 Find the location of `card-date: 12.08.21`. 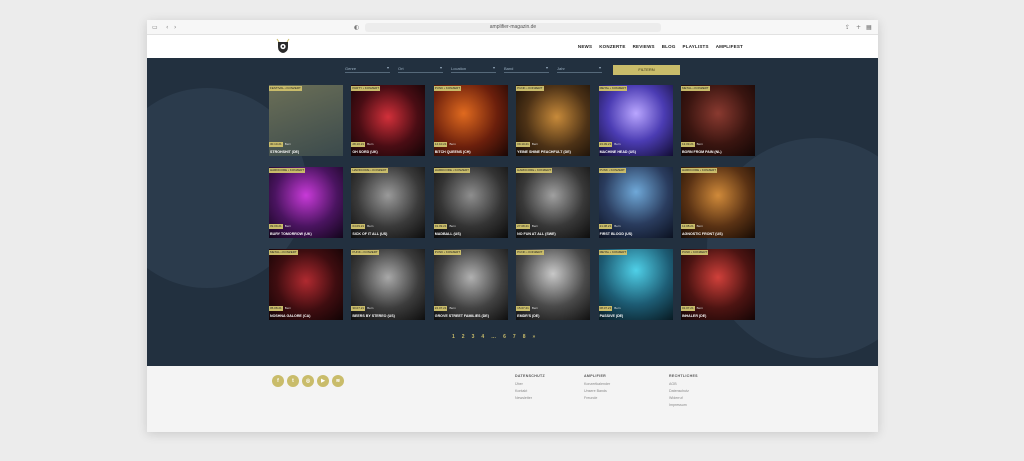

card-date: 12.08.21 is located at coordinates (687, 226).